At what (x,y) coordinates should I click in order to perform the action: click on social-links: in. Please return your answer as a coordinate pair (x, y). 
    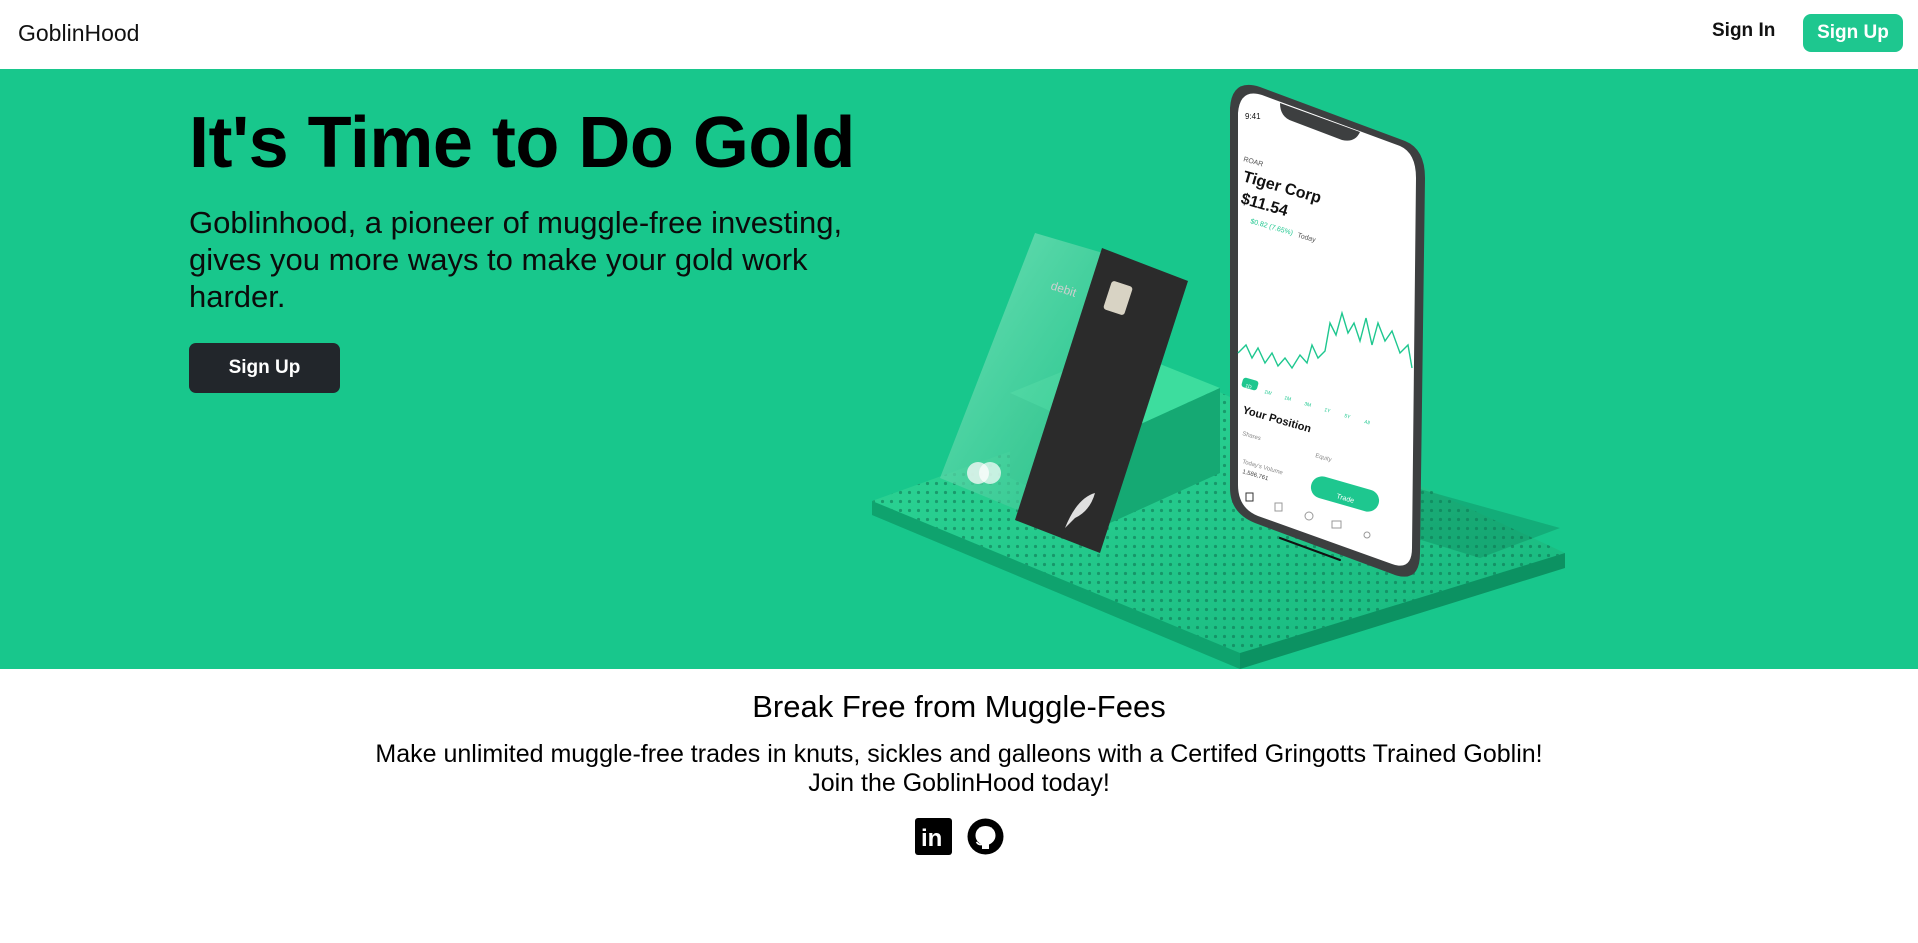
    Looking at the image, I should click on (959, 836).